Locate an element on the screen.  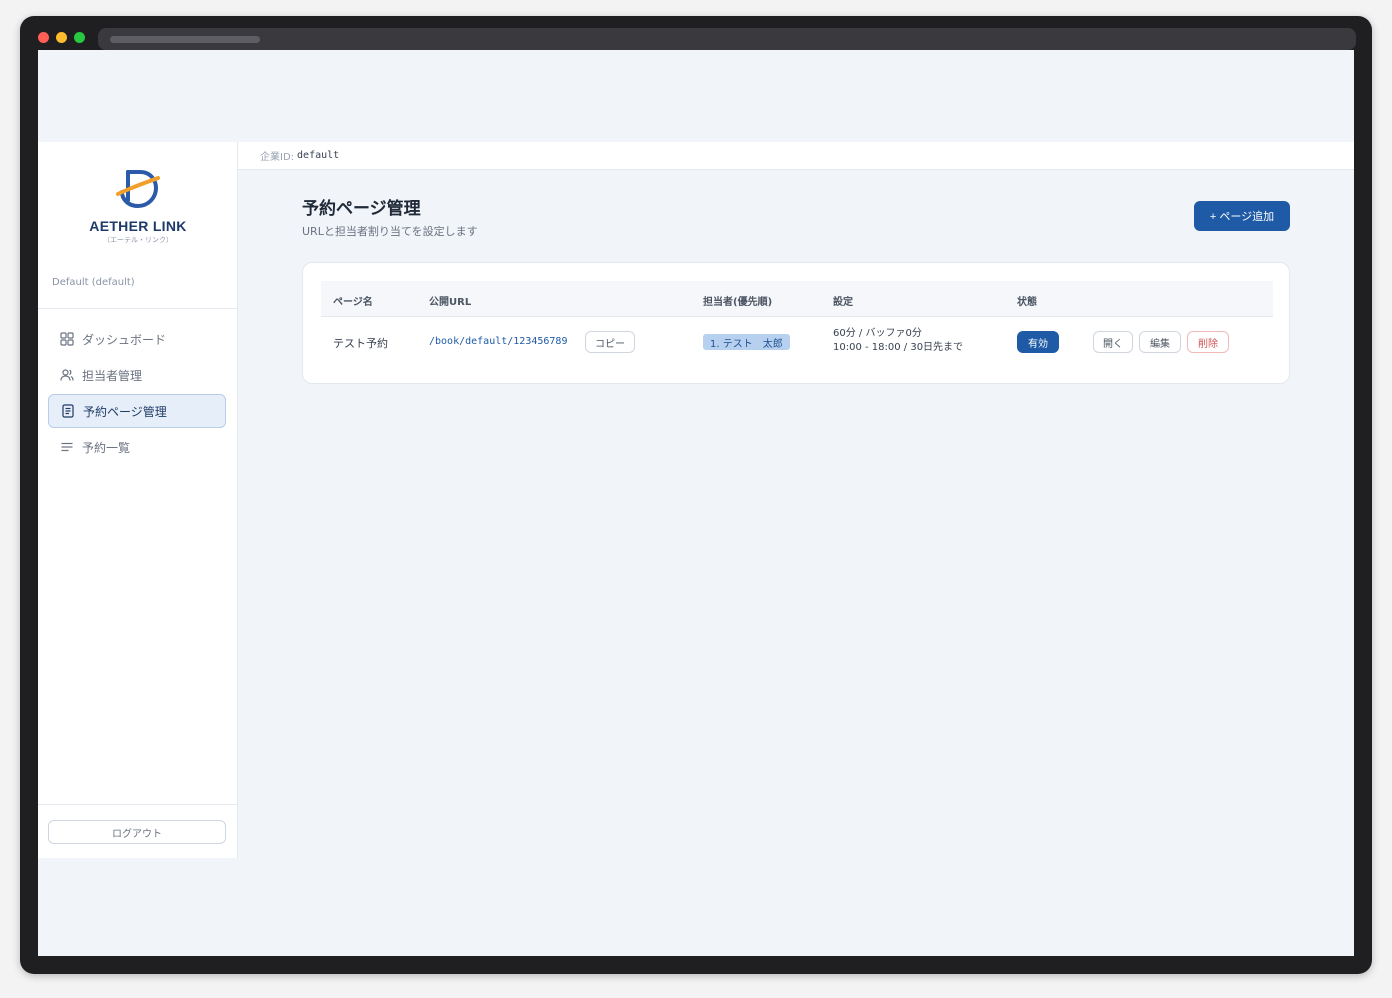
address-bar is located at coordinates (727, 39).